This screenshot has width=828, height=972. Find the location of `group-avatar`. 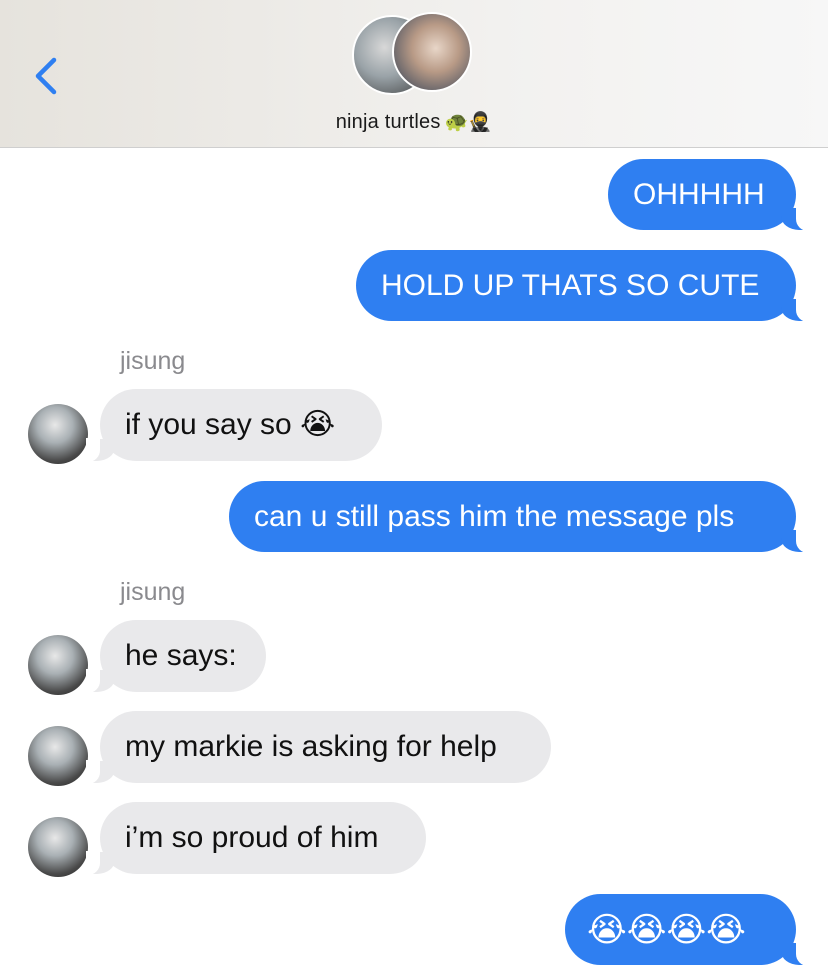

group-avatar is located at coordinates (415, 55).